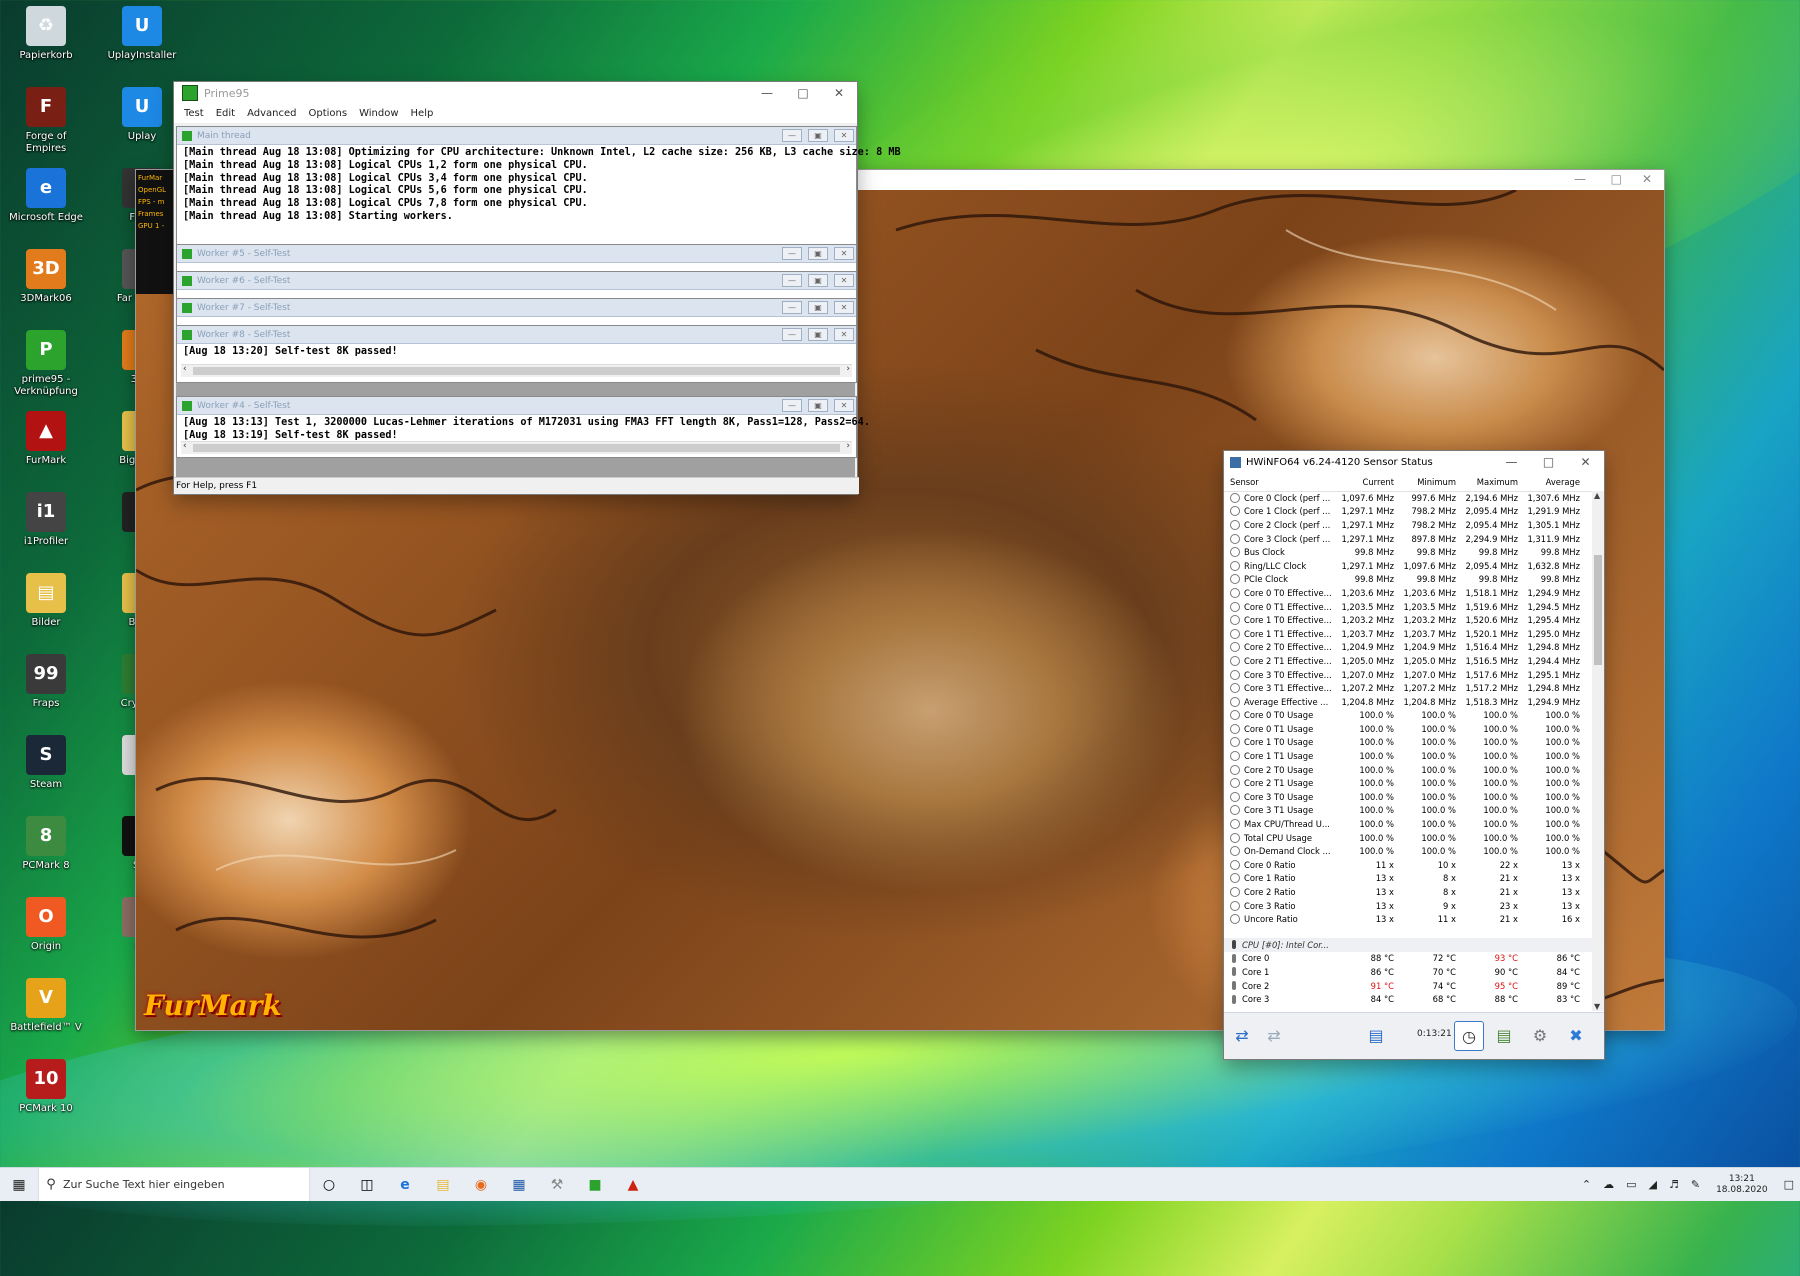  Describe the element at coordinates (46, 34) in the screenshot. I see `desktop-icon: ♻ Papierkorb` at that location.